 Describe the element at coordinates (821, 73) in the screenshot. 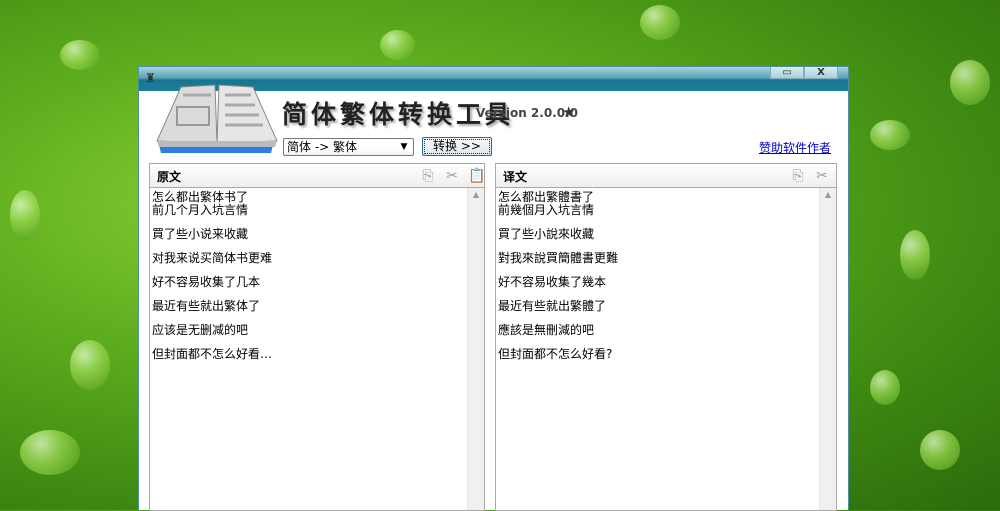

I see `close-button: X` at that location.